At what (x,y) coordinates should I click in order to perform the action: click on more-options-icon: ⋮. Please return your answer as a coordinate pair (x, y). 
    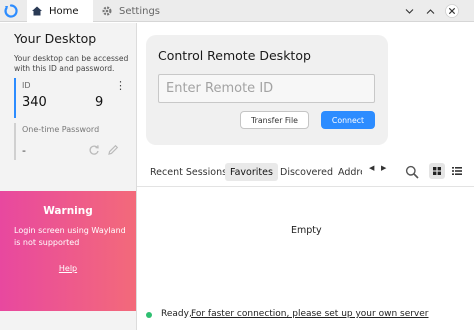
    Looking at the image, I should click on (120, 85).